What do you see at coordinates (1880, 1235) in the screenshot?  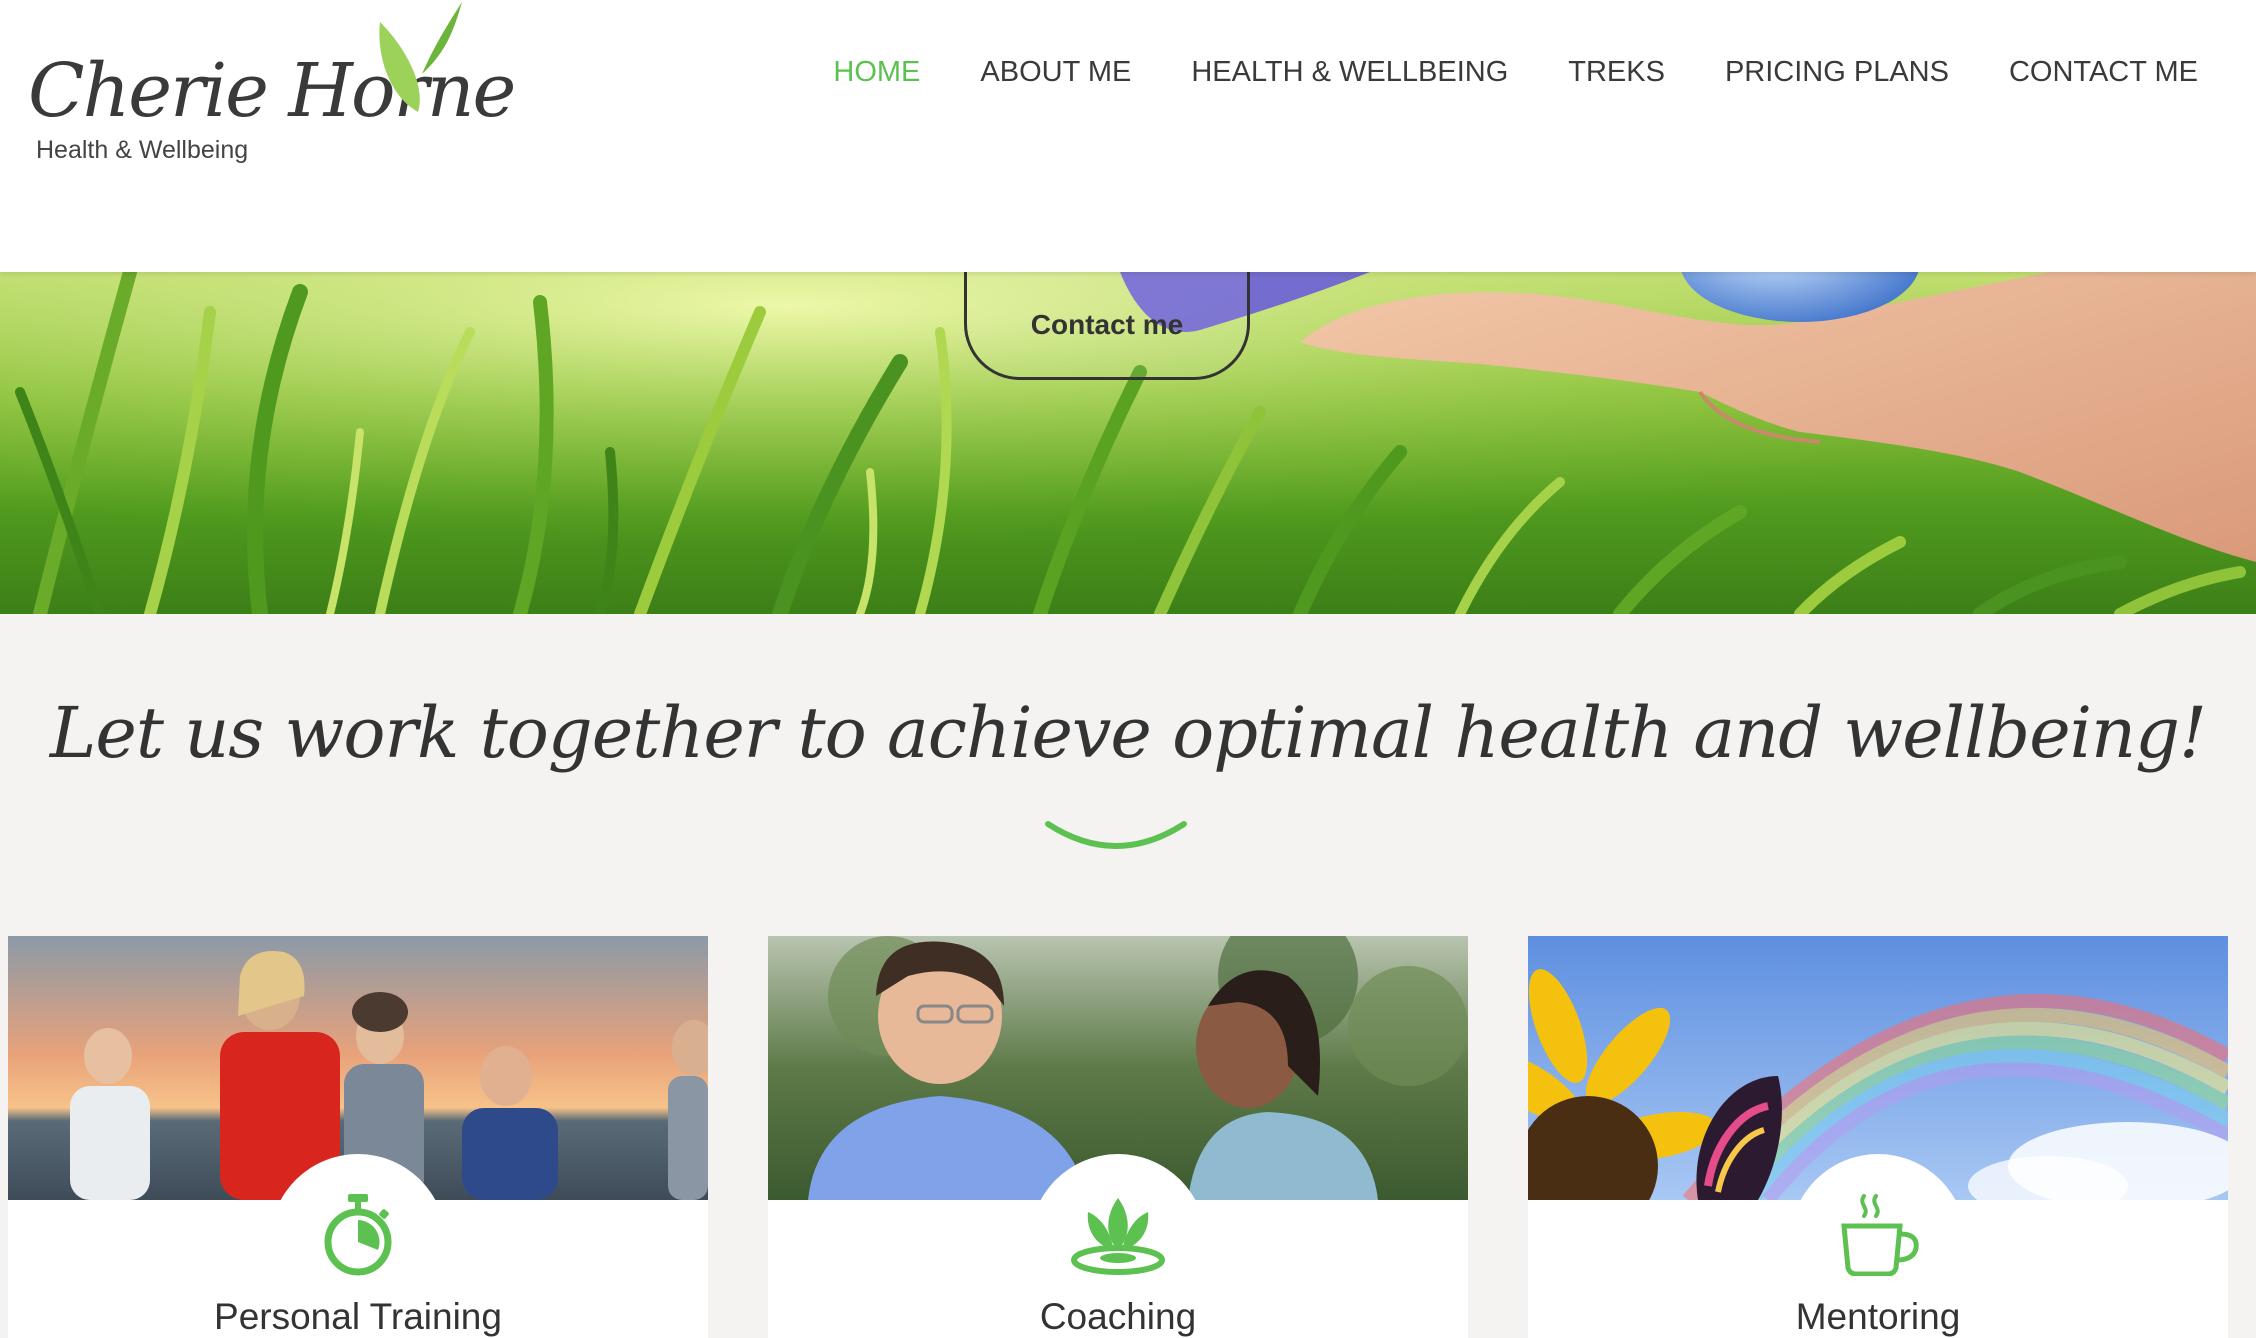 I see `coffee-cup-icon` at bounding box center [1880, 1235].